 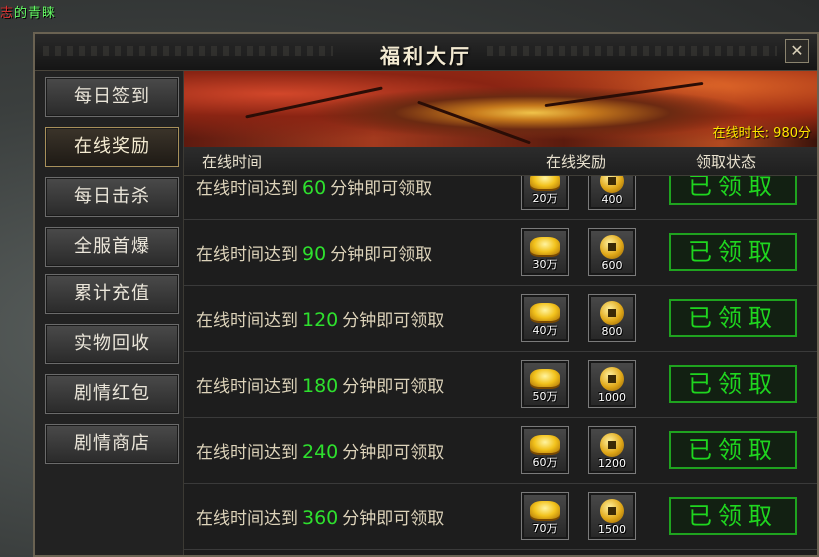 I want to click on name-suffix: 的青睐, so click(x=35, y=13).